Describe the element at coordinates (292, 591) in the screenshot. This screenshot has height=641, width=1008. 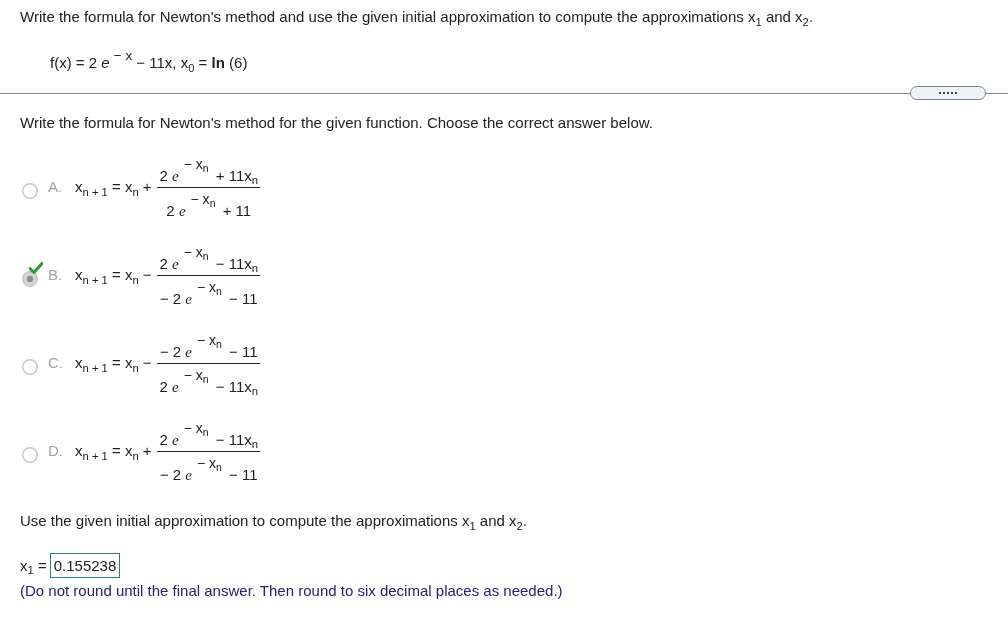
I see `instruction-note: (Do not round until the final answer. Then round to six decimal places as needed.)` at that location.